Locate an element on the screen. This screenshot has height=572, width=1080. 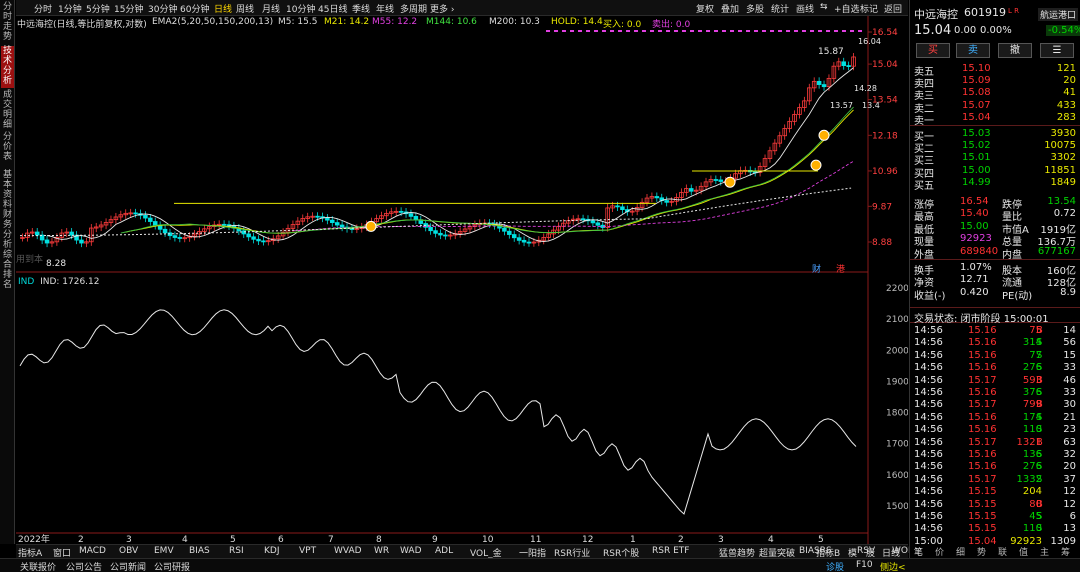
tick-14-time: 14:56 is located at coordinates (928, 504).